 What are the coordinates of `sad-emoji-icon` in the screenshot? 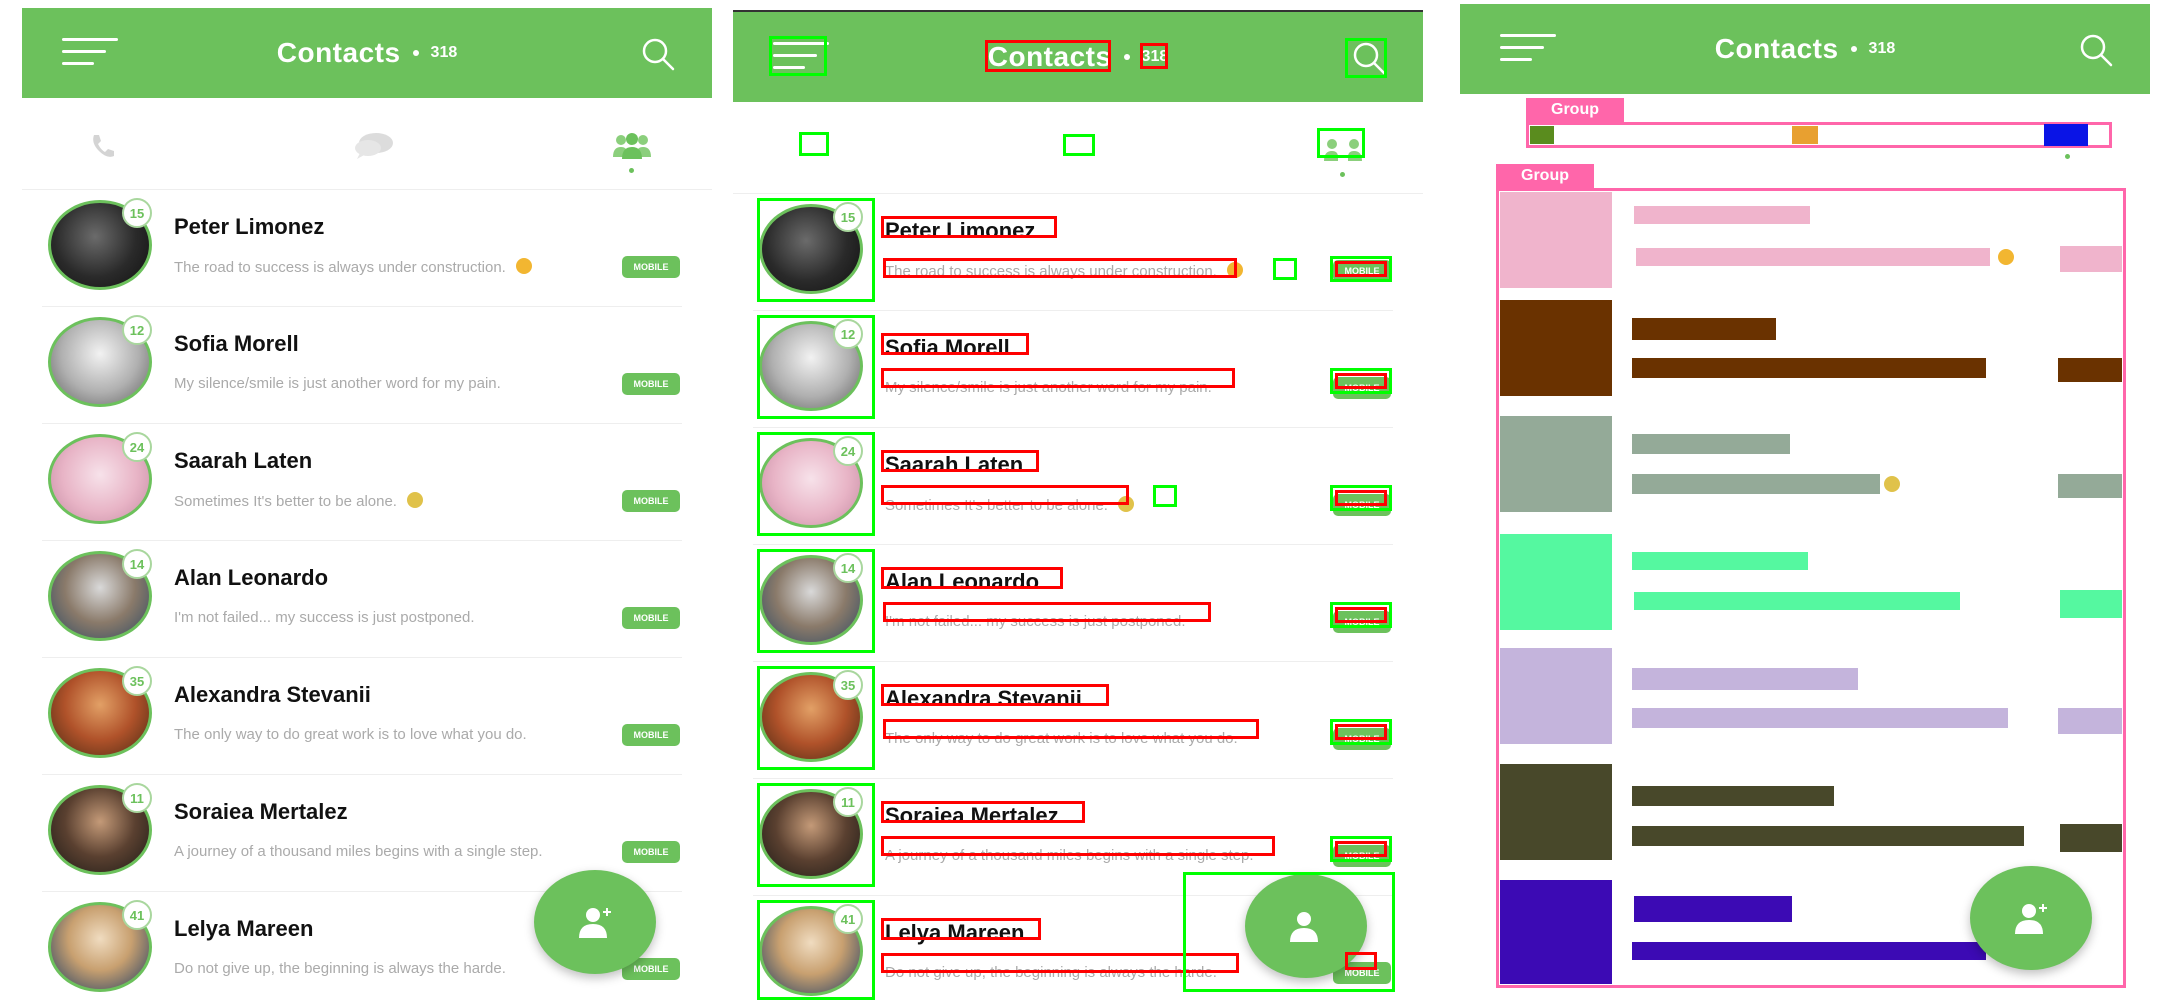 It's located at (414, 500).